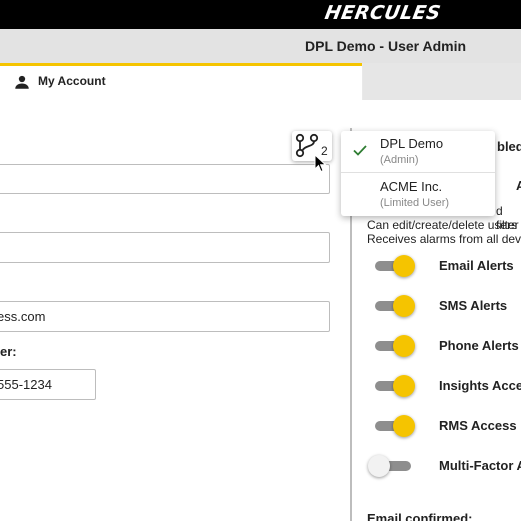  What do you see at coordinates (260, 426) in the screenshot?
I see `toggle-row-rms-access: RMS Access` at bounding box center [260, 426].